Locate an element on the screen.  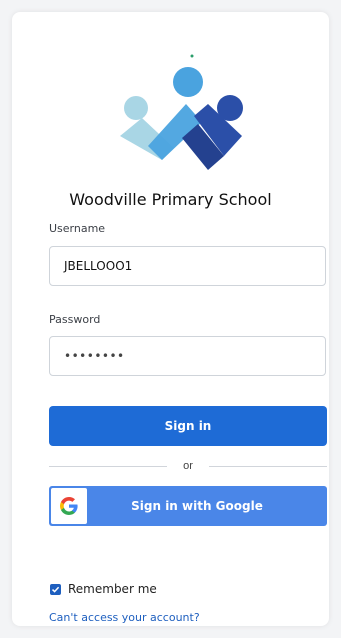
or-label: or is located at coordinates (188, 466).